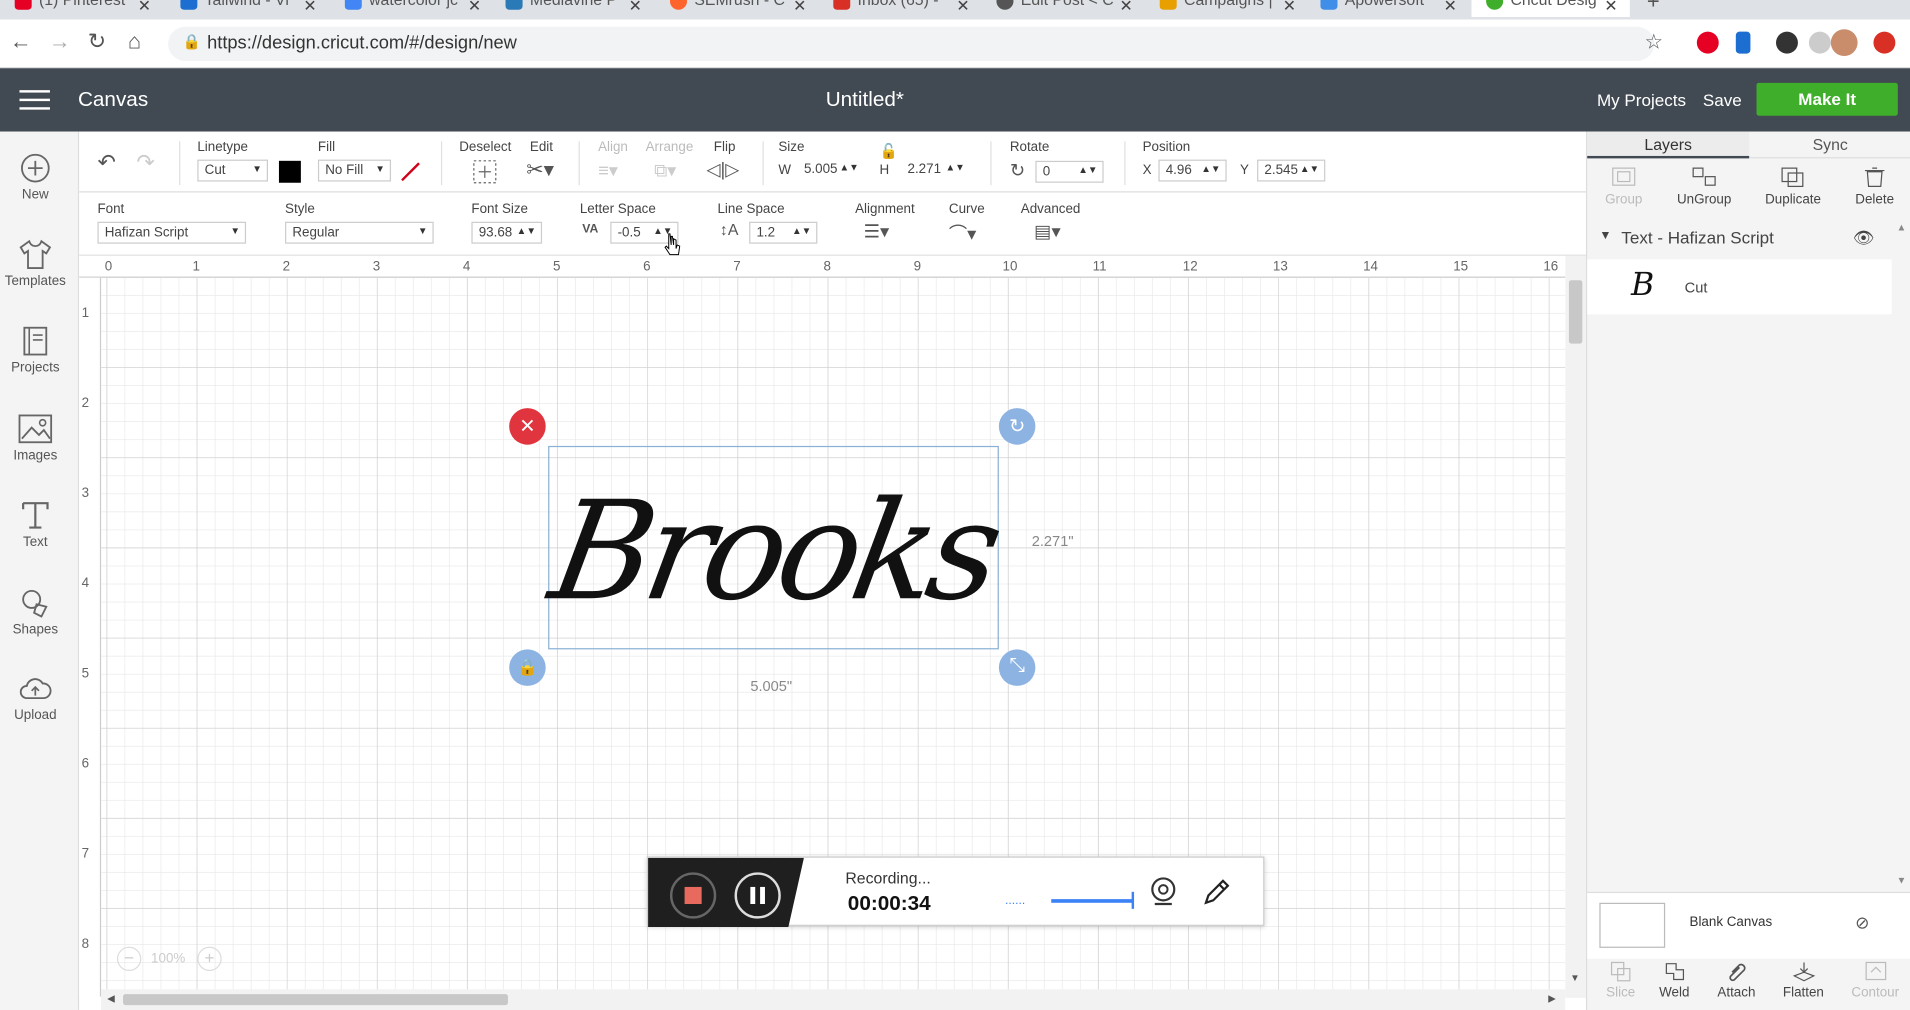 This screenshot has width=1910, height=1010. What do you see at coordinates (354, 170) in the screenshot?
I see `fill-select: No Fill ▼` at bounding box center [354, 170].